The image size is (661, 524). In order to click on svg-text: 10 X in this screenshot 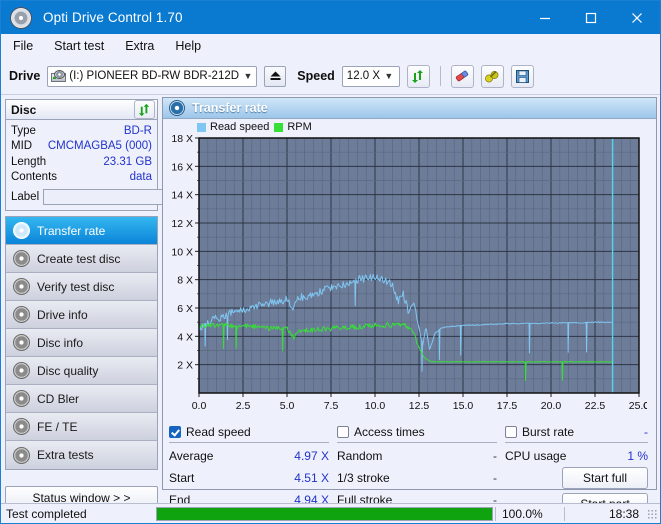, I will do `click(182, 252)`.